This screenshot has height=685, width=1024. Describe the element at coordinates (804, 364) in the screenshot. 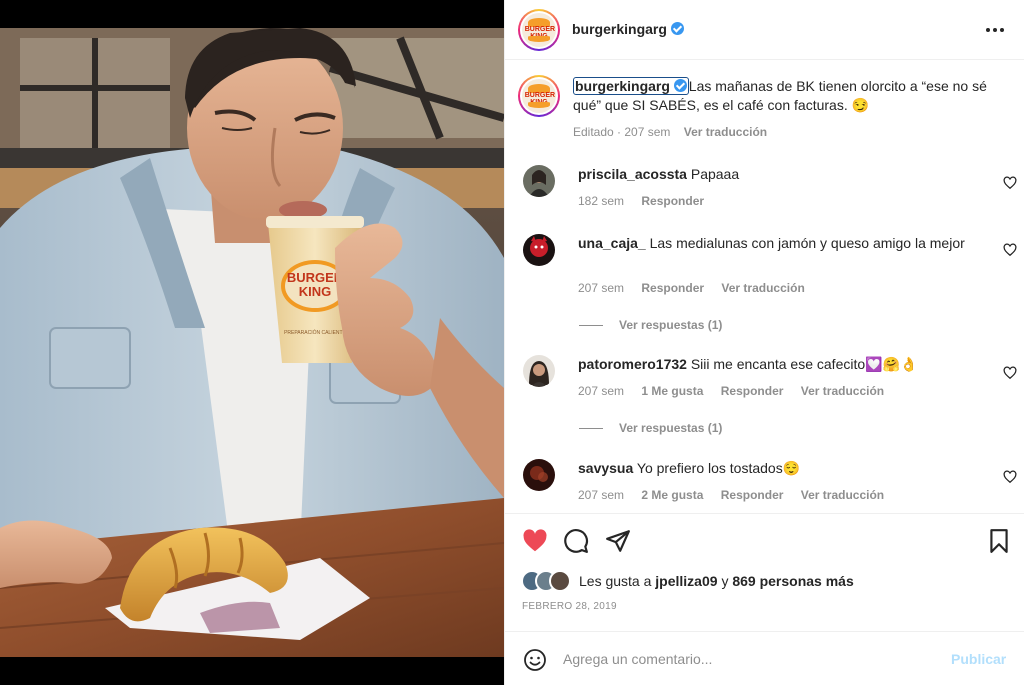

I see `comment-text: Siii me encanta ese cafecito💟🤗👌` at that location.